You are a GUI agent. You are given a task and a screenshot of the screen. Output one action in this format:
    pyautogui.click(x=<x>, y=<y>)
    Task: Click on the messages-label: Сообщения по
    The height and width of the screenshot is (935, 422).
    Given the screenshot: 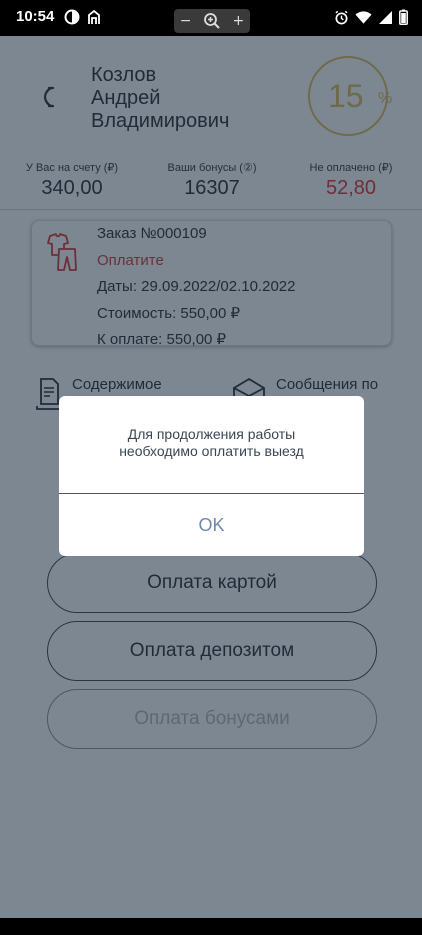 What is the action you would take?
    pyautogui.click(x=327, y=384)
    